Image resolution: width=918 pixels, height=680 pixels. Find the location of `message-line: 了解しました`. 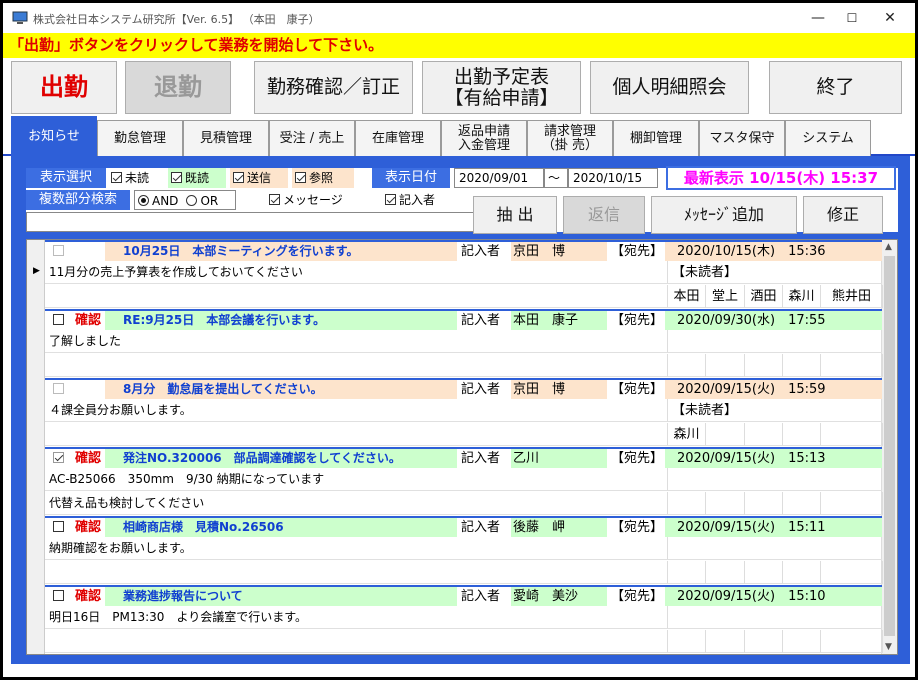

message-line: 了解しました is located at coordinates (356, 341).